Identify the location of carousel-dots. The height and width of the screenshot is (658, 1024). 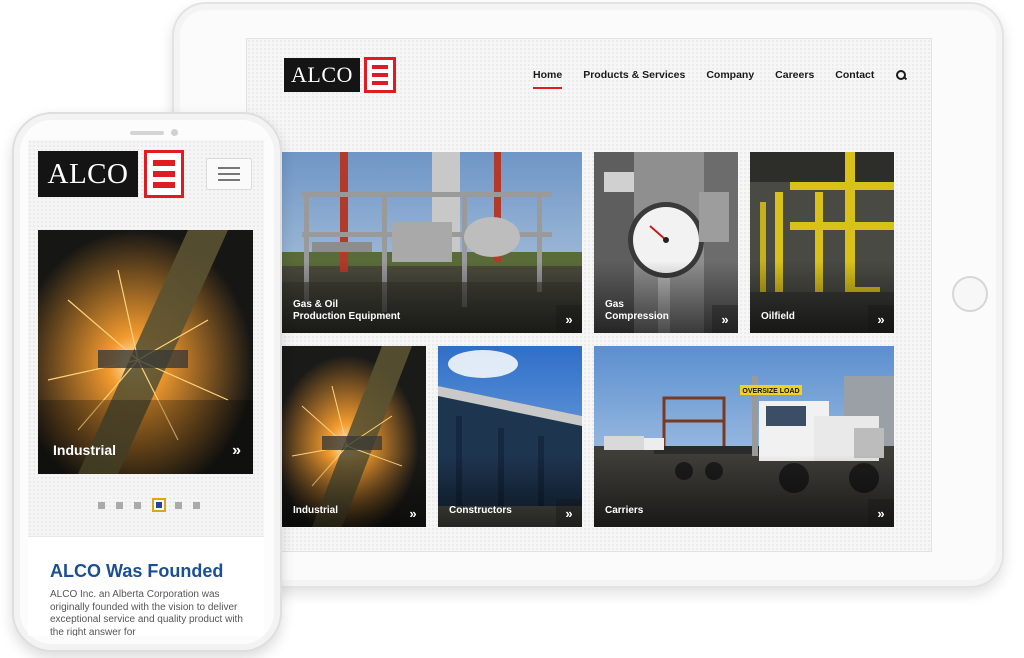
(154, 505).